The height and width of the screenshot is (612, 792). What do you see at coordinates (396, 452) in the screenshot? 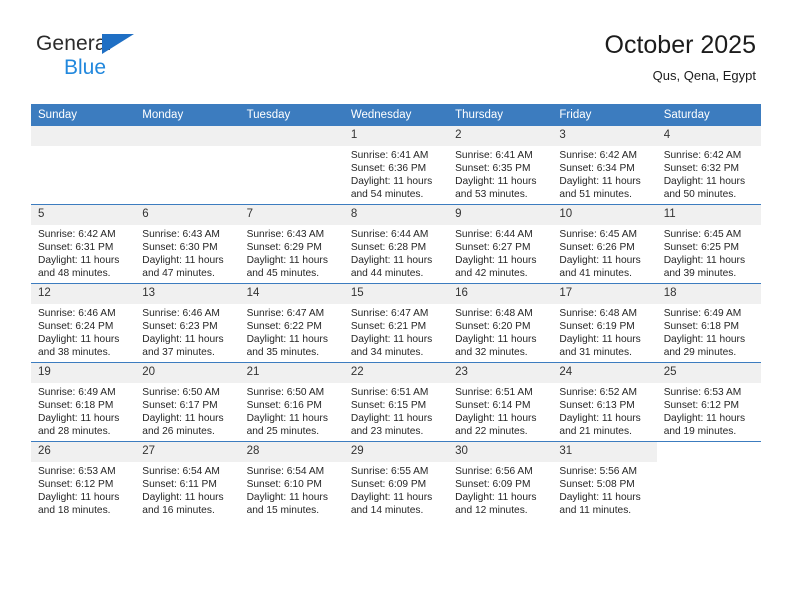
I see `day-number: 29` at bounding box center [396, 452].